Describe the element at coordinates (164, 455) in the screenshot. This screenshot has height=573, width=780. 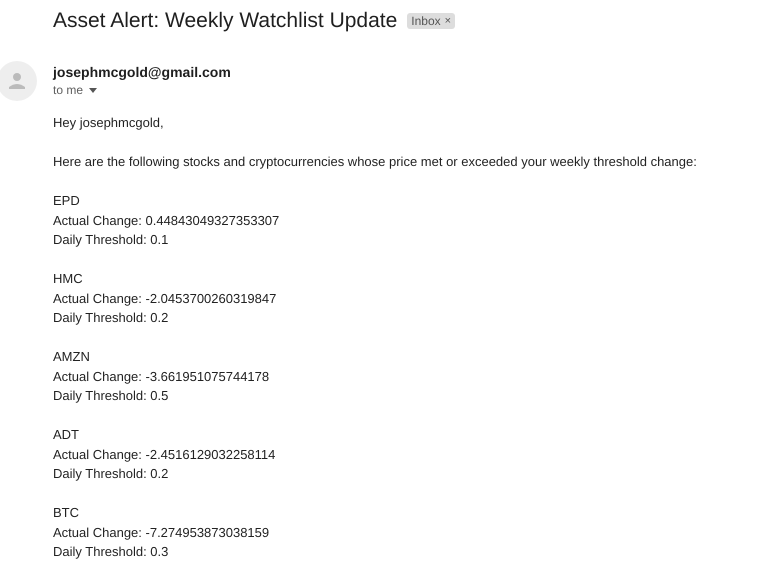
I see `actual-change-text: Actual Change: -2.4516129032258114` at that location.